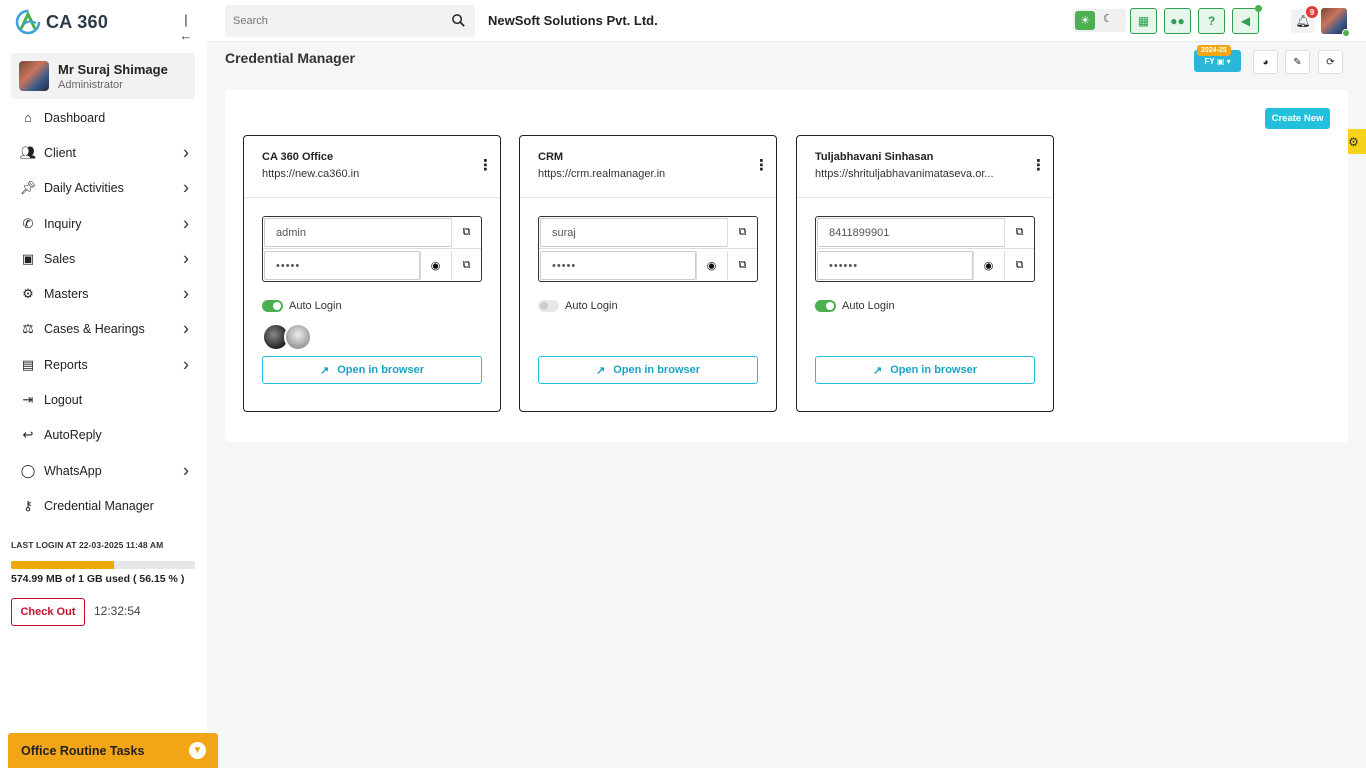  Describe the element at coordinates (186, 27) in the screenshot. I see `collapse-sidebar-icon: |←` at that location.